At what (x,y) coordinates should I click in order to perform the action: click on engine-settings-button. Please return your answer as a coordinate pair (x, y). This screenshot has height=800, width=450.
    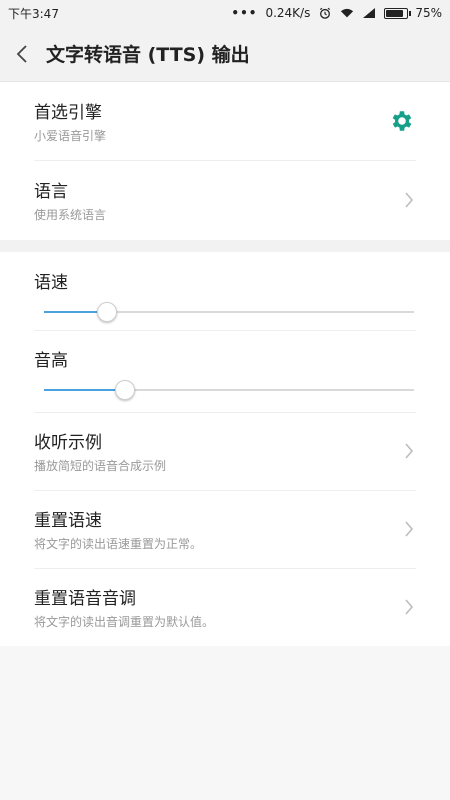
    Looking at the image, I should click on (402, 121).